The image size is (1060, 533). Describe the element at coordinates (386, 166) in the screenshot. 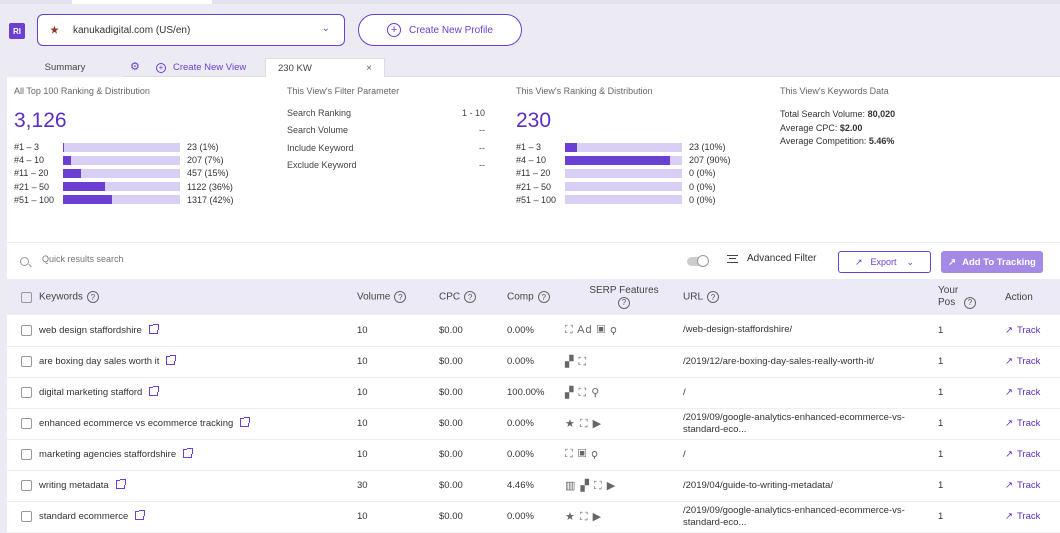

I see `filter-param-row: Exclude Keyword --` at that location.